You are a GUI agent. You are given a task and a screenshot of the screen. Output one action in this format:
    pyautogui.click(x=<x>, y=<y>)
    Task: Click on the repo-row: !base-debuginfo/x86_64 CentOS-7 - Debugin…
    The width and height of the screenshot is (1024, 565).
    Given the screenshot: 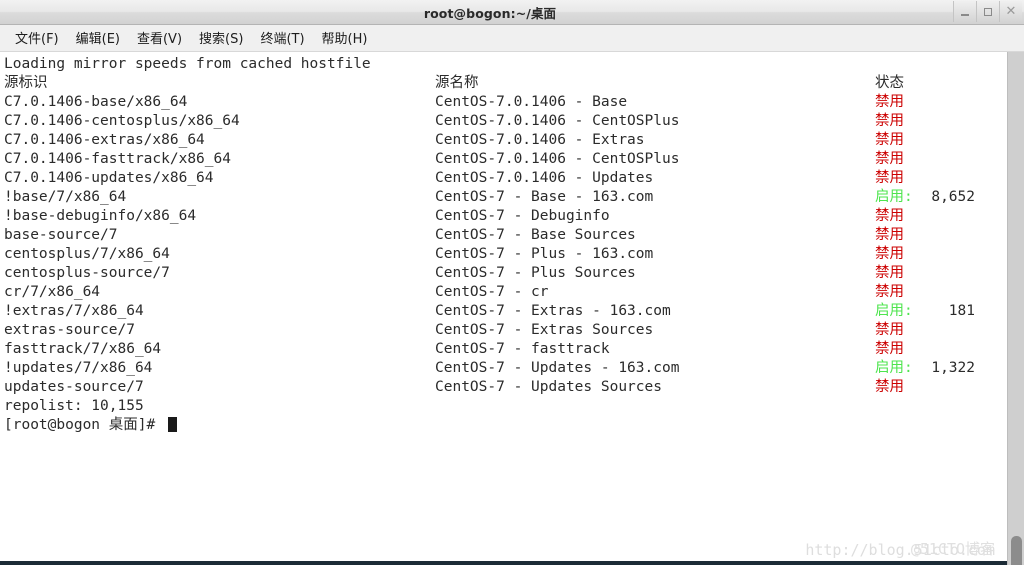 What is the action you would take?
    pyautogui.click(x=504, y=216)
    